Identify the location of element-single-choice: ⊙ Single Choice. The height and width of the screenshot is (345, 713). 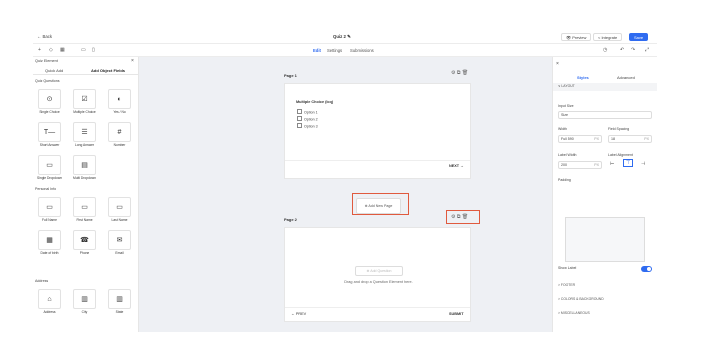
(49, 102).